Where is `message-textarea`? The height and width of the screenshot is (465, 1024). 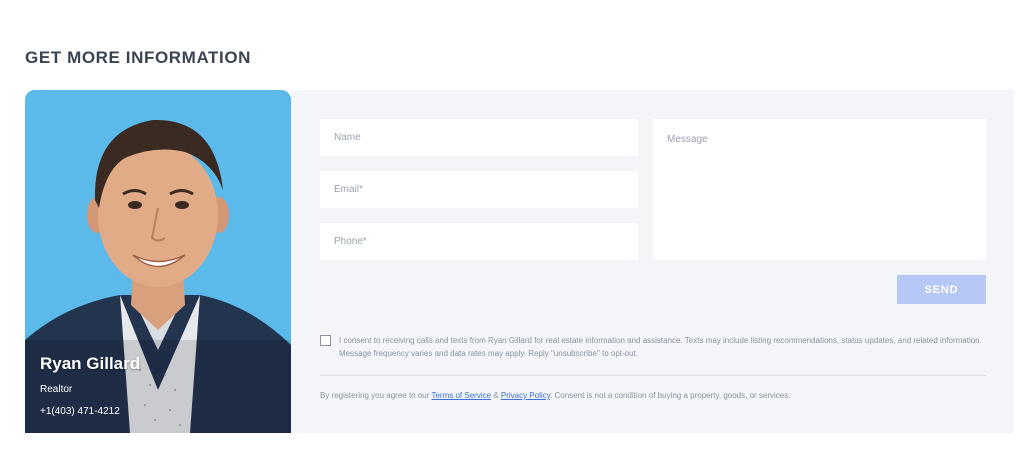 message-textarea is located at coordinates (819, 189).